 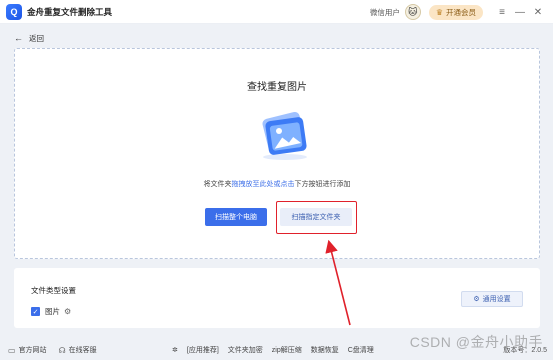 I want to click on image-icon, so click(x=284, y=135).